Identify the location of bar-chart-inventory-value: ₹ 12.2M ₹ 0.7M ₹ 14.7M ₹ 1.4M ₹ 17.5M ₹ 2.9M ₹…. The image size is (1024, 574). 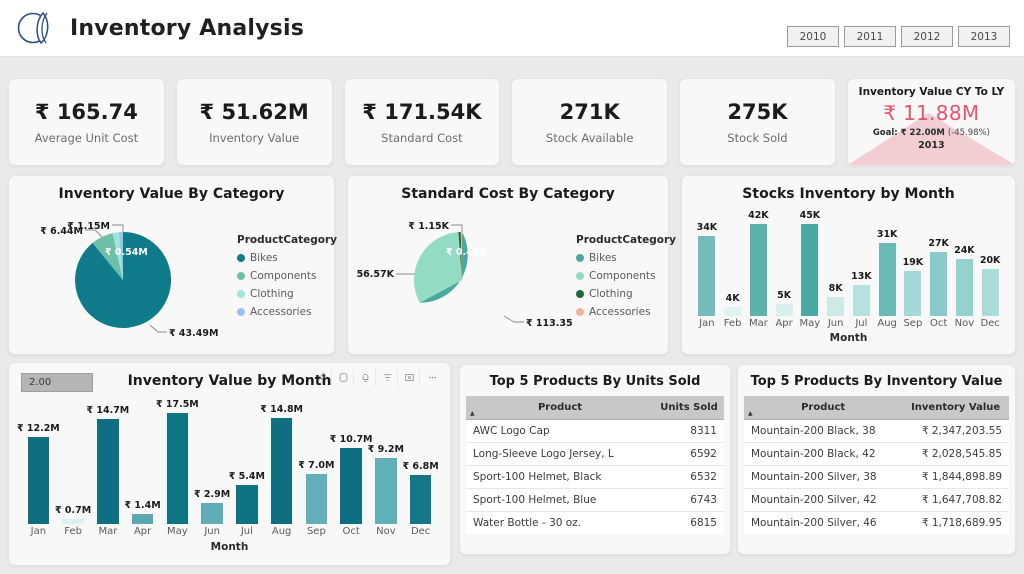
(229, 461).